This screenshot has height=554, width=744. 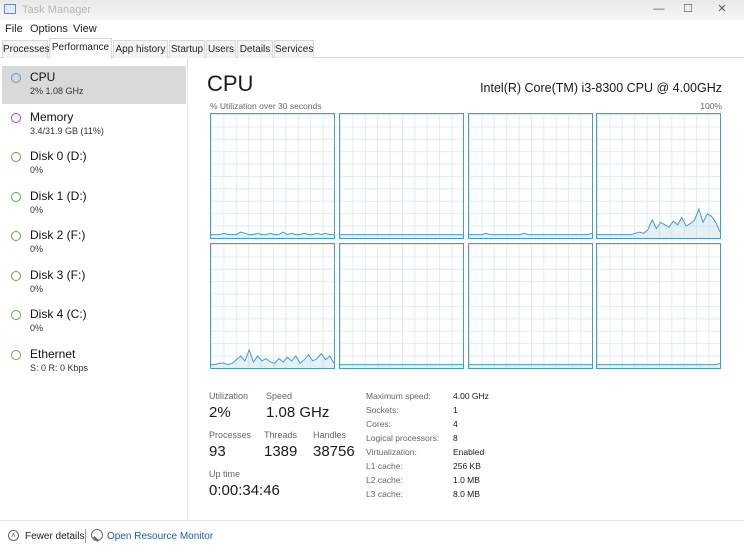 What do you see at coordinates (16, 355) in the screenshot?
I see `ethernet-indicator-icon` at bounding box center [16, 355].